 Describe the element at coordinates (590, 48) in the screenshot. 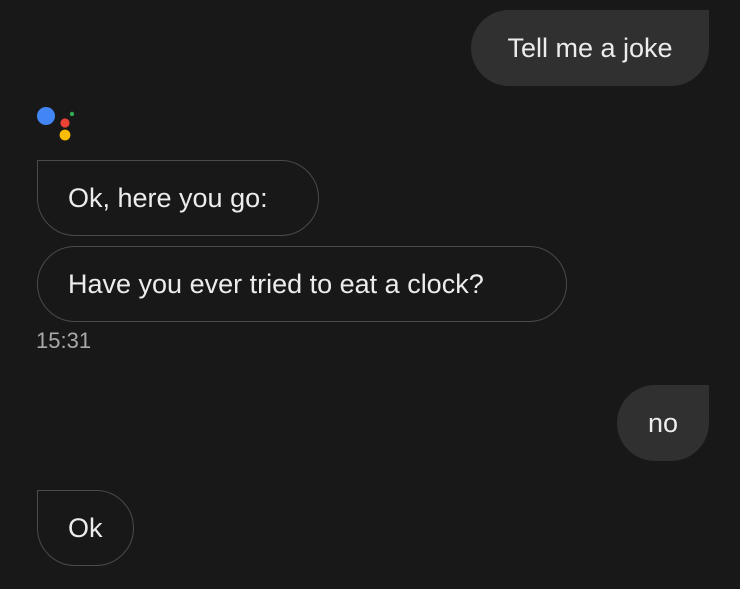

I see `user-message-bubble: Tell me a joke` at that location.